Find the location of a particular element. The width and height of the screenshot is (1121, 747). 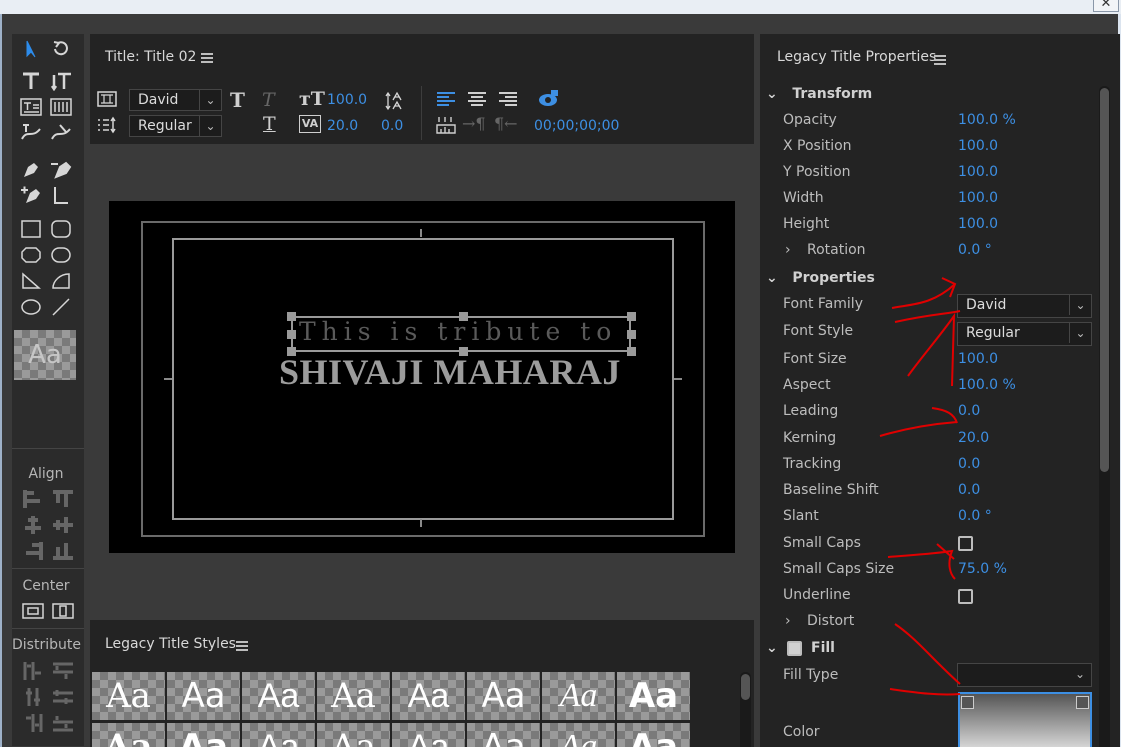

font-size-value: 100.0 is located at coordinates (347, 100).